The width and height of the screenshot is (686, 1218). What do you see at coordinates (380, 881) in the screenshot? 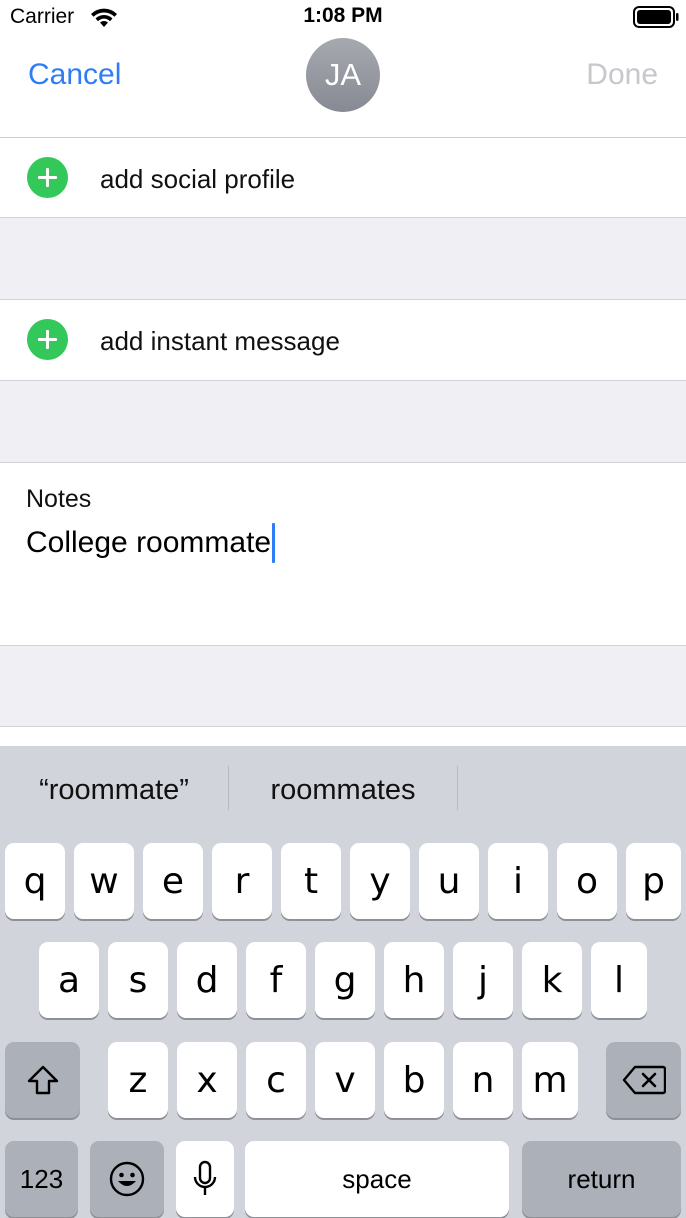
I see `key-y: y` at bounding box center [380, 881].